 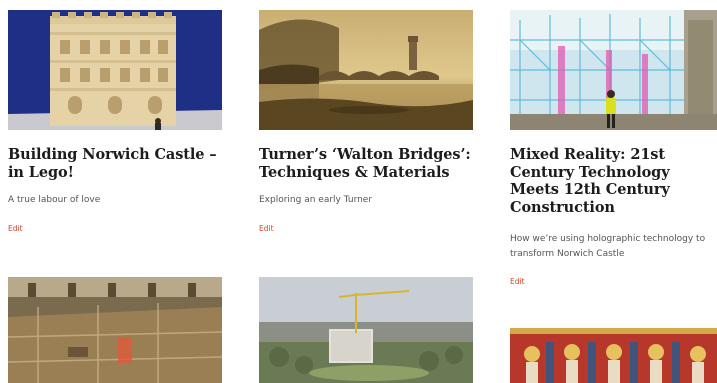 I want to click on turner-painting-image, so click(x=366, y=70).